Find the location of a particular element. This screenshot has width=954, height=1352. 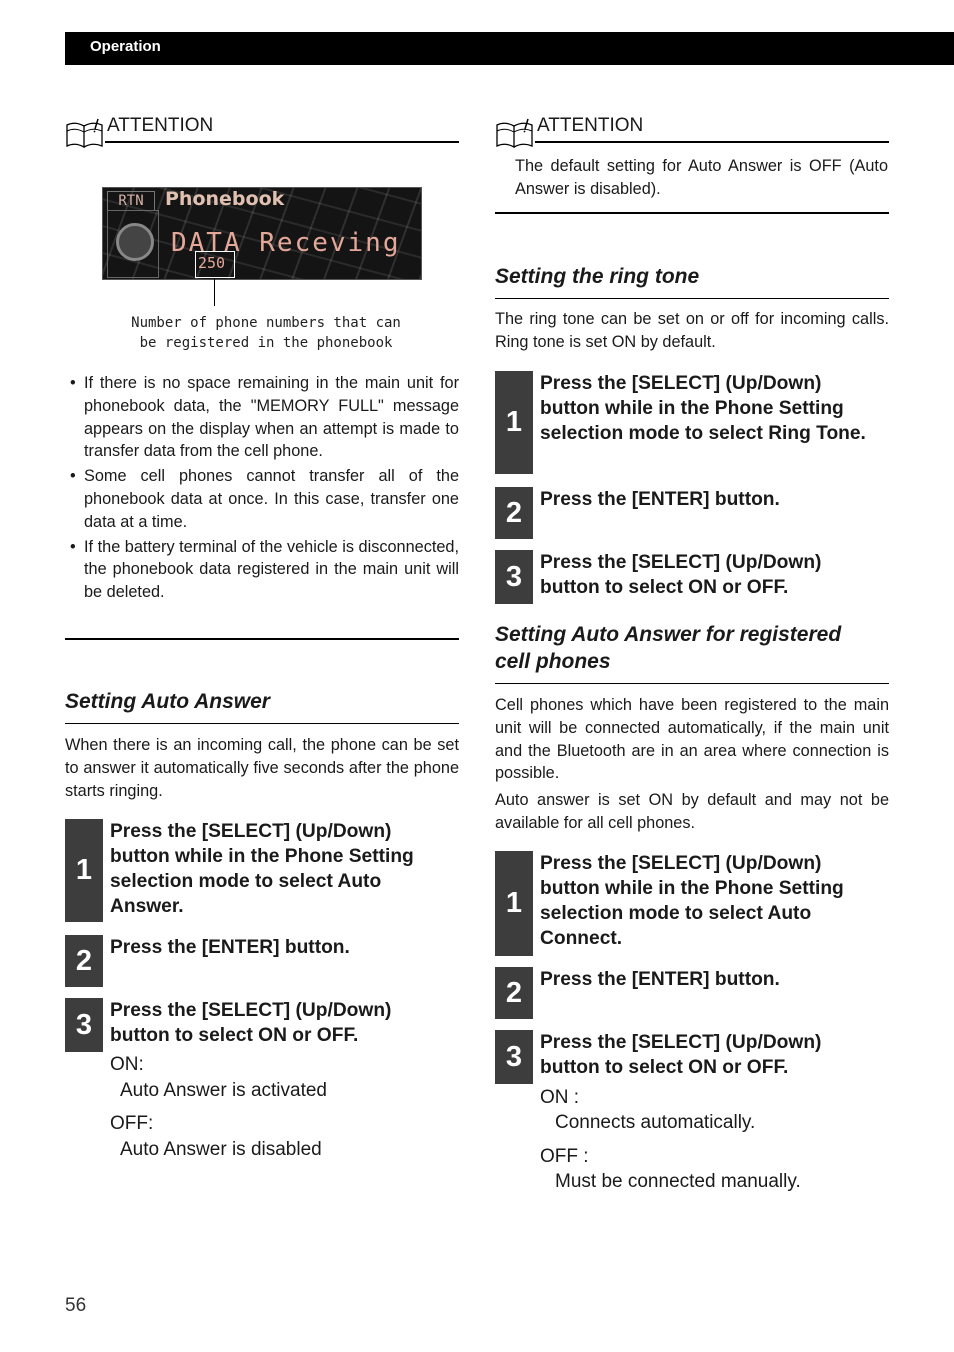

heading-ring-tone: Setting the ring tone is located at coordinates (597, 276).